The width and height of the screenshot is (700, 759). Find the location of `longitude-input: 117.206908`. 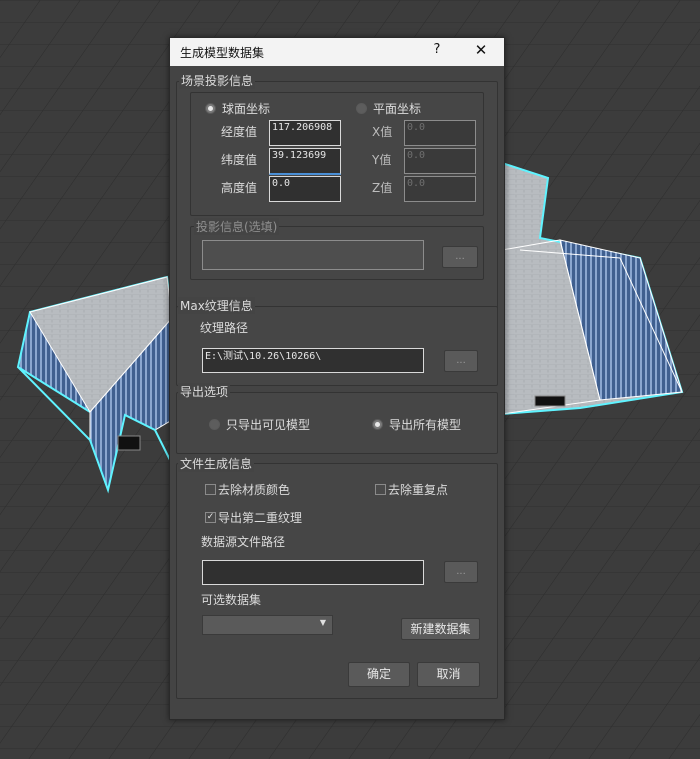

longitude-input: 117.206908 is located at coordinates (305, 133).